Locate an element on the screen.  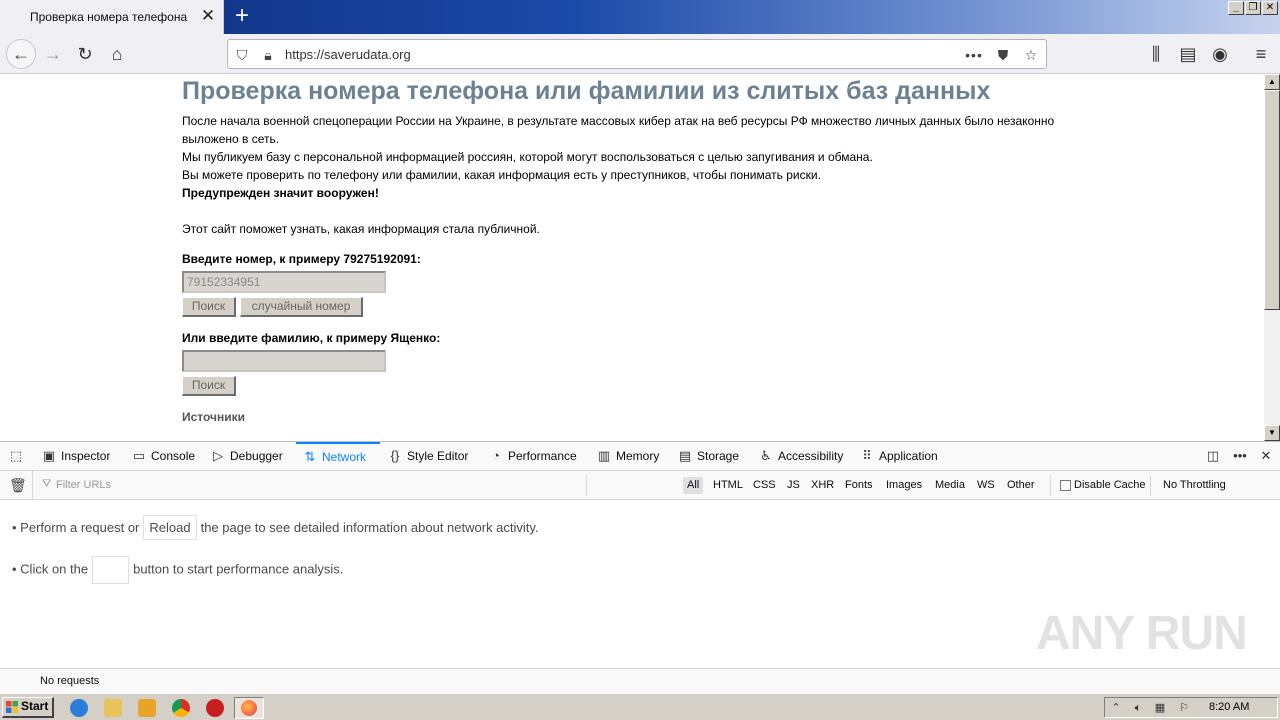
debugger-icon: ▷ is located at coordinates (218, 455).